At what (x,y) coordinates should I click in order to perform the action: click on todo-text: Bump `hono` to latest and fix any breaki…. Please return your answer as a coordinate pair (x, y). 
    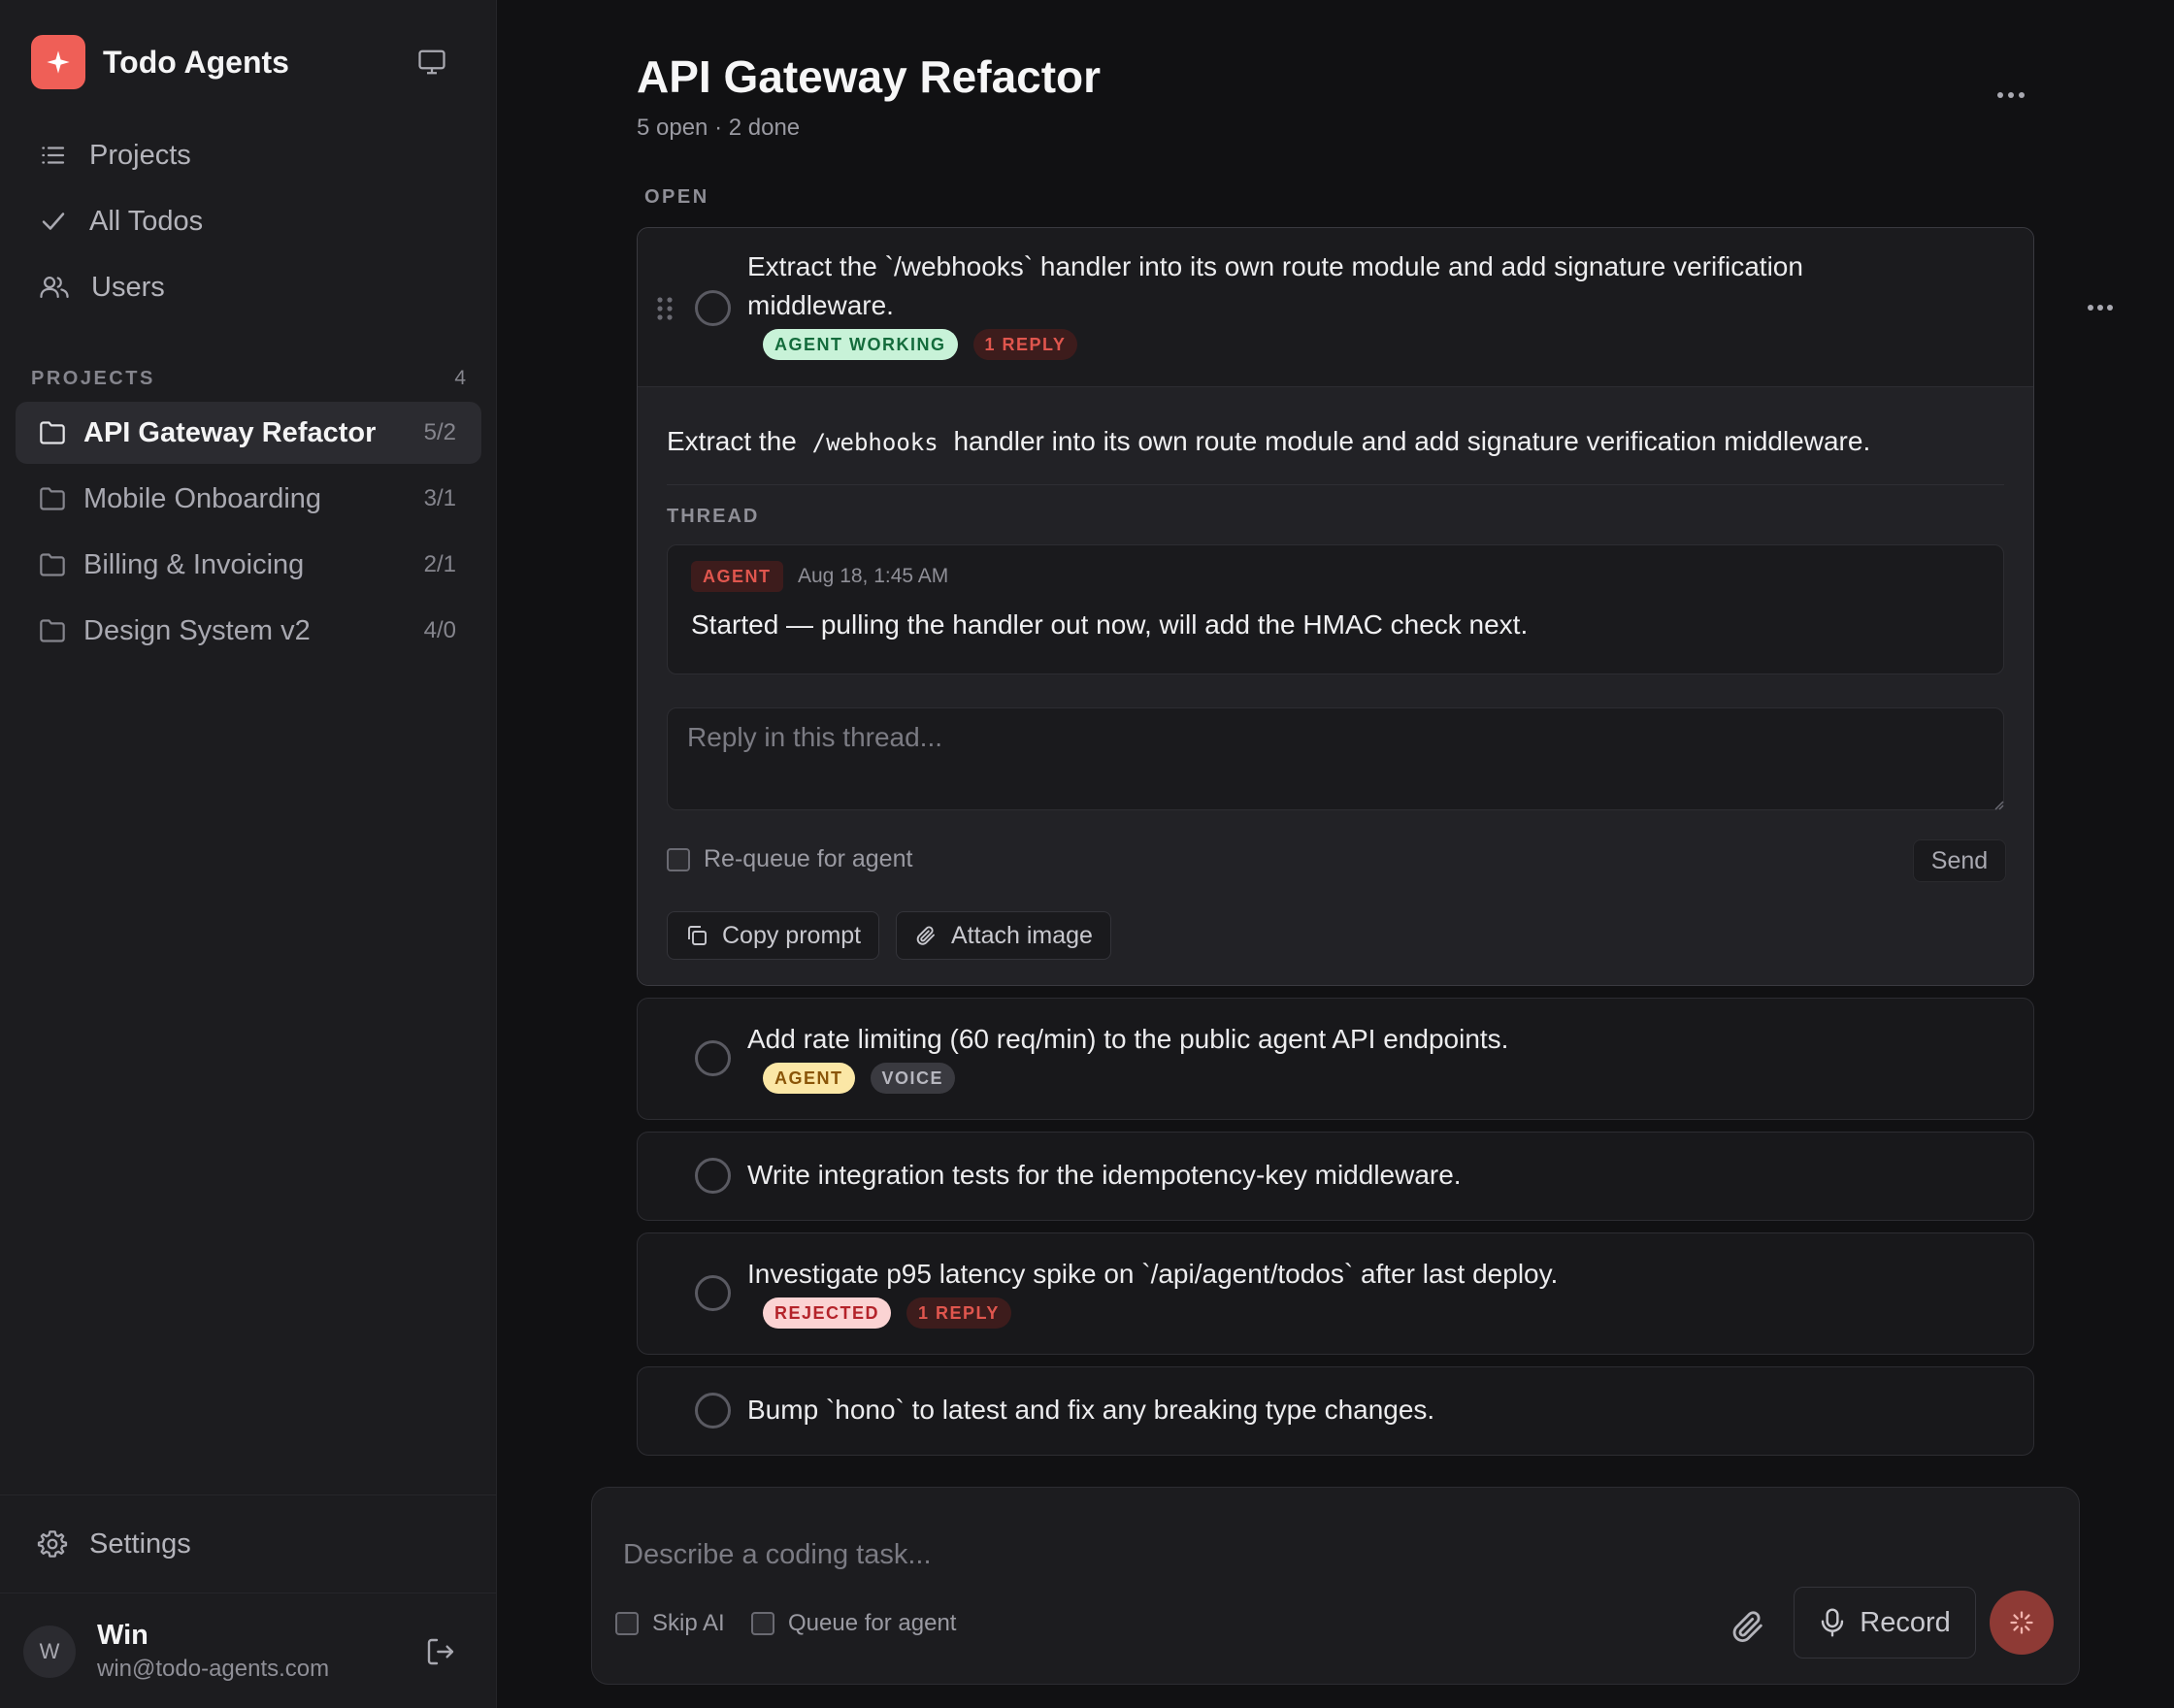
    Looking at the image, I should click on (1091, 1410).